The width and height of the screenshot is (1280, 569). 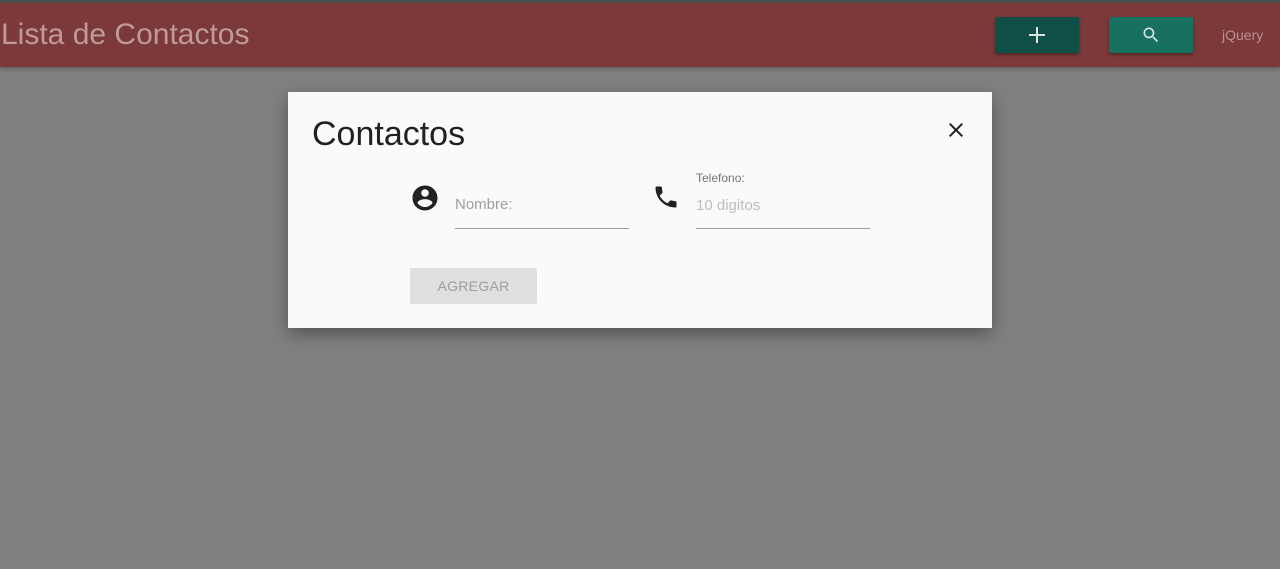 I want to click on app-navbar: Lista de Contactos jQuery, so click(x=640, y=35).